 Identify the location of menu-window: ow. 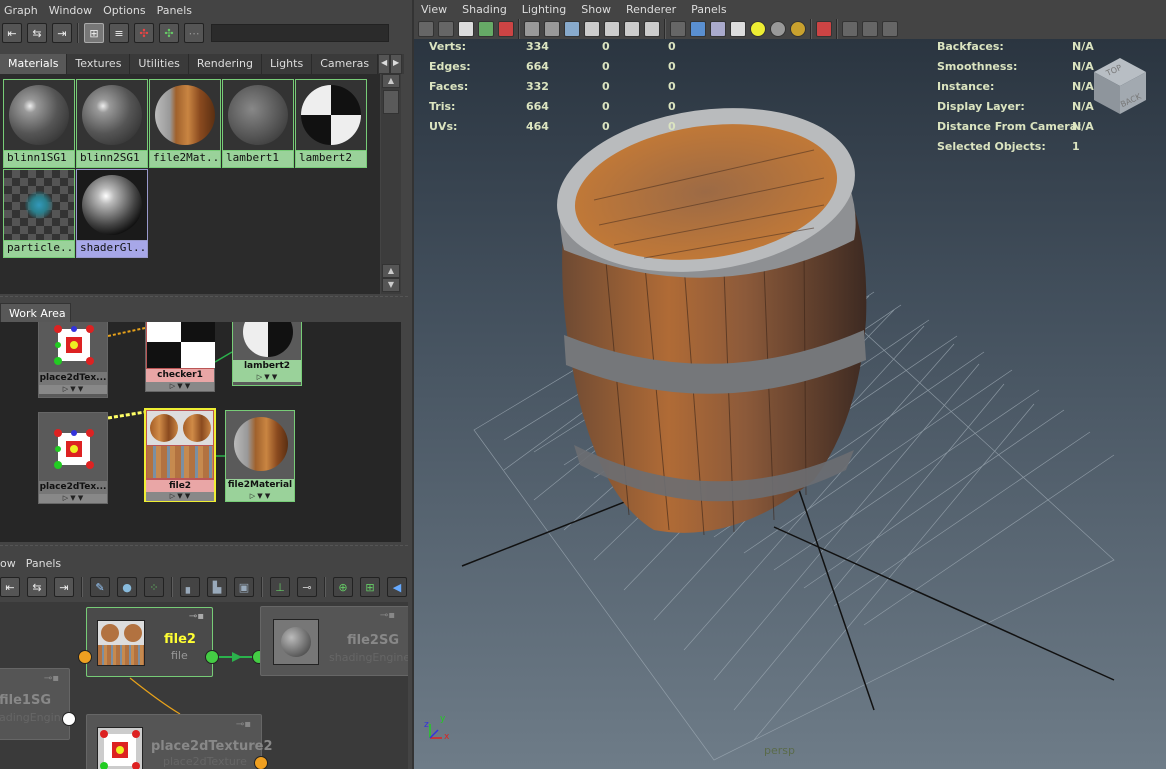
(13, 563).